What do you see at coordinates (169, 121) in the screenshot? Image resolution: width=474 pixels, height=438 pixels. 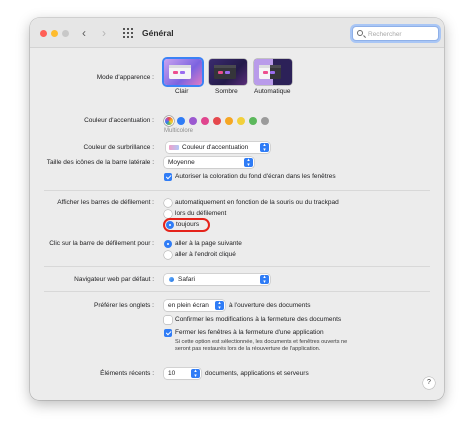 I see `accent-swatch-multicolor` at bounding box center [169, 121].